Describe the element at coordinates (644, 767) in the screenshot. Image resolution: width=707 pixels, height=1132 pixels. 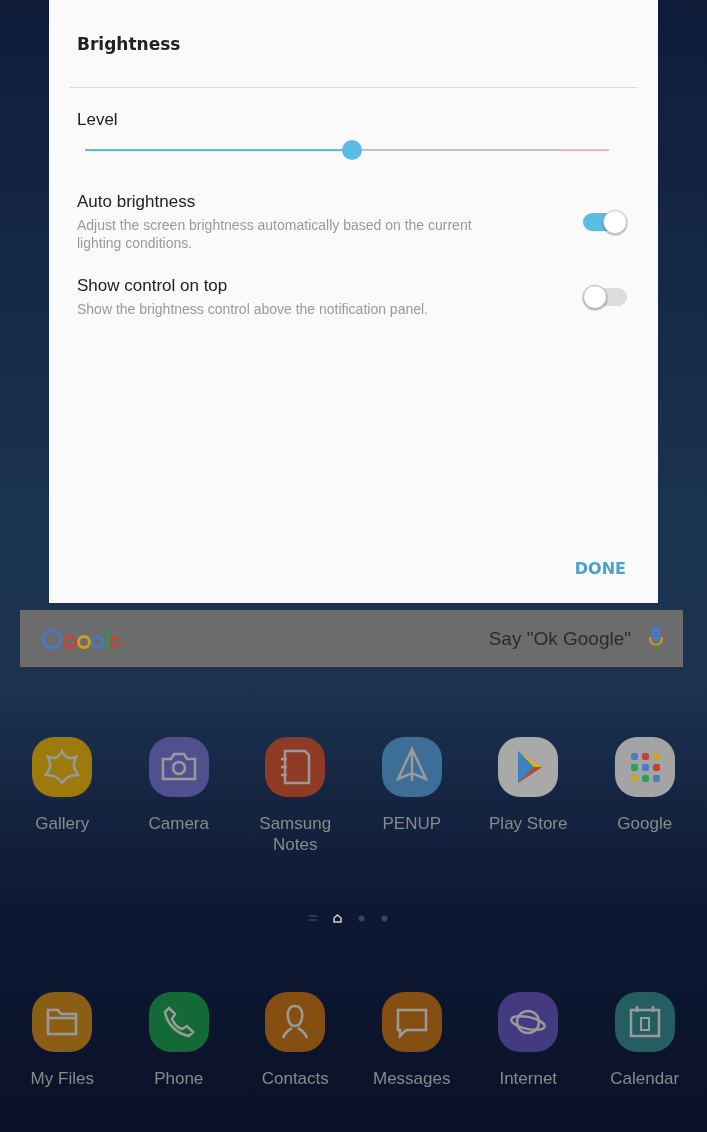
I see `app-grid-icon` at that location.